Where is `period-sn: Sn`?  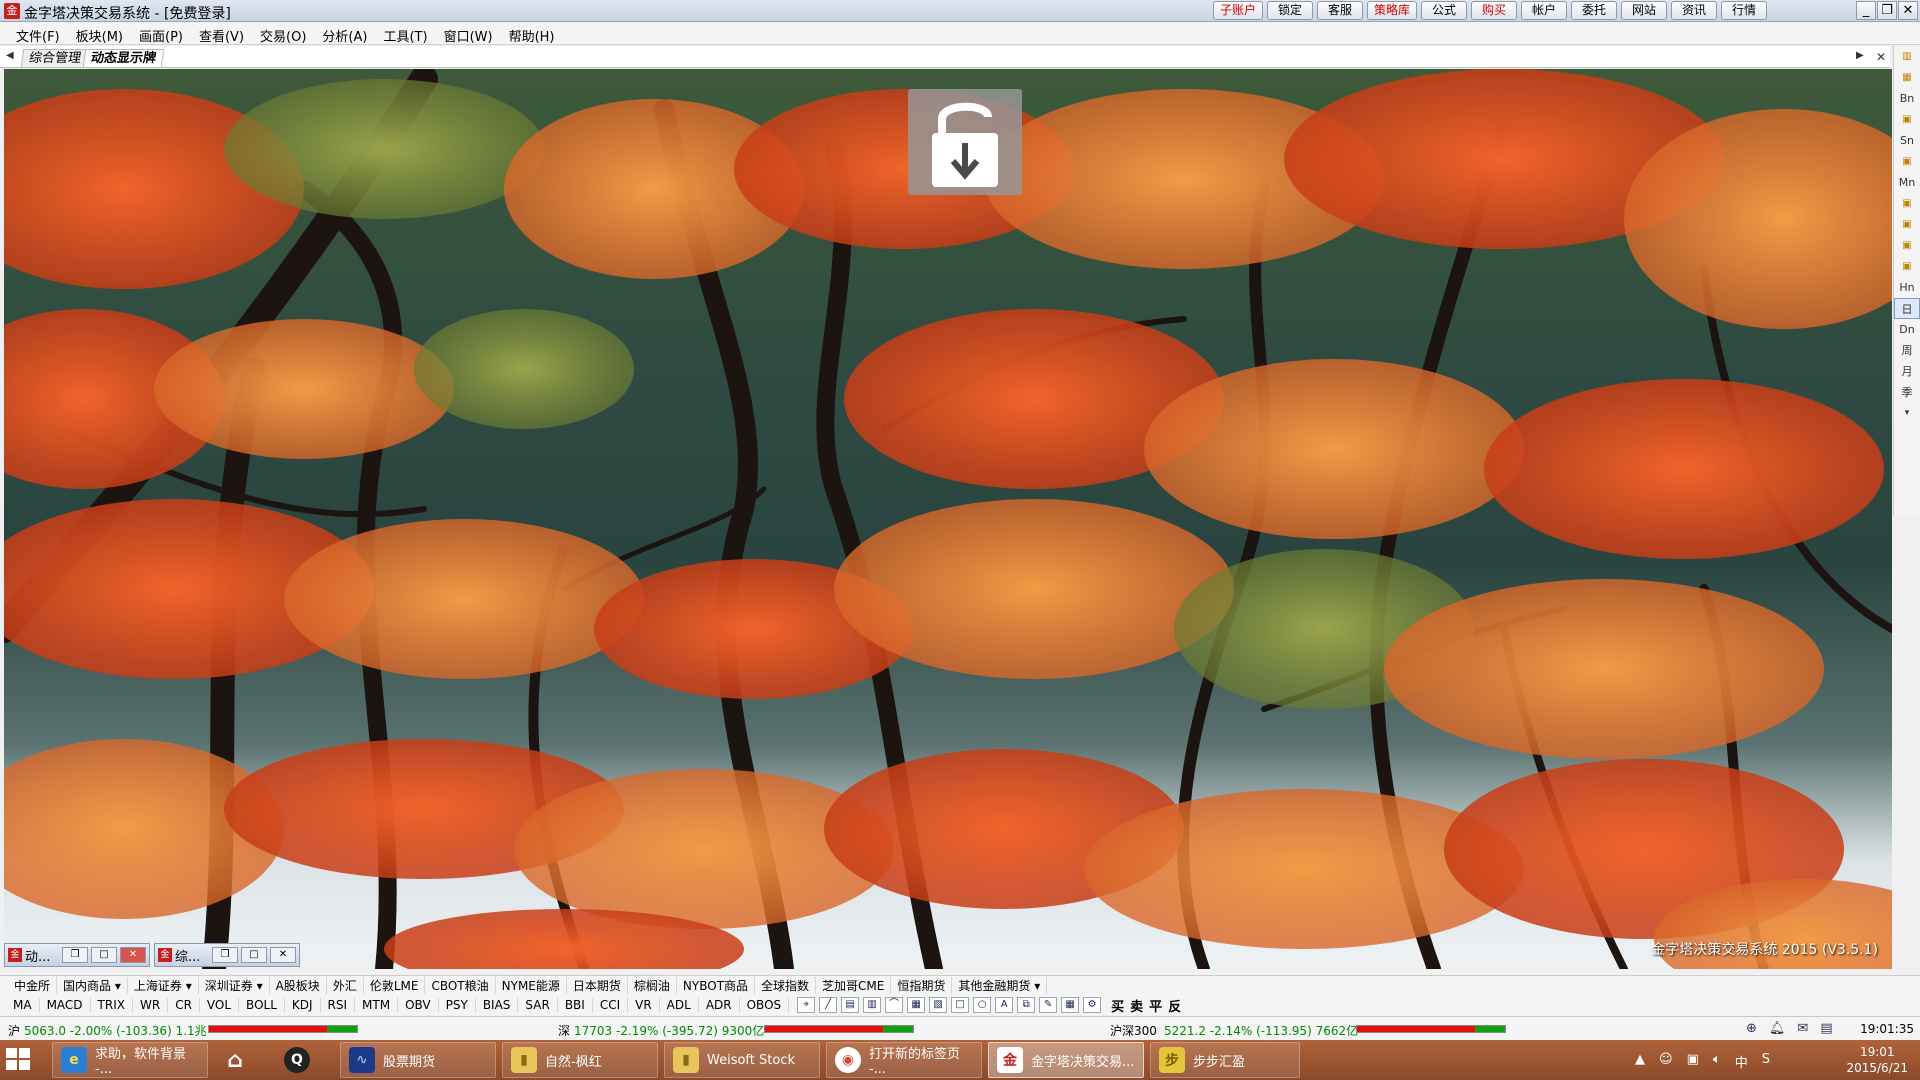
period-sn: Sn is located at coordinates (1907, 140).